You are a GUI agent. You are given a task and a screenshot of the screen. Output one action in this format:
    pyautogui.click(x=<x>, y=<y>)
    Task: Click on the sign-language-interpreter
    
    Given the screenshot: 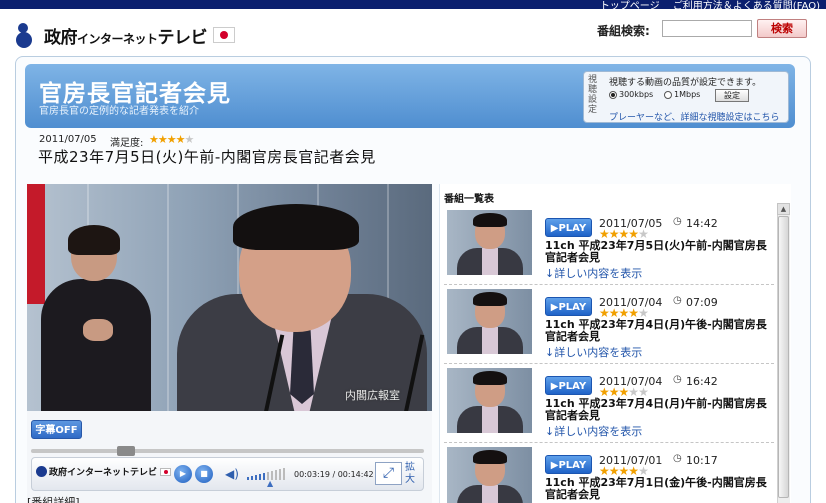 What is the action you would take?
    pyautogui.click(x=96, y=318)
    